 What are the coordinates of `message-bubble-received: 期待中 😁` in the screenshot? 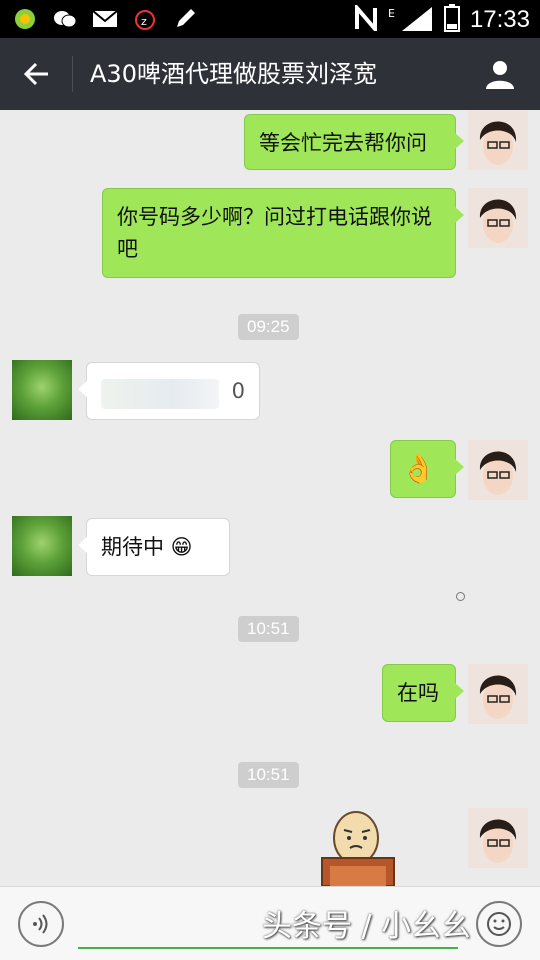 It's located at (154, 547).